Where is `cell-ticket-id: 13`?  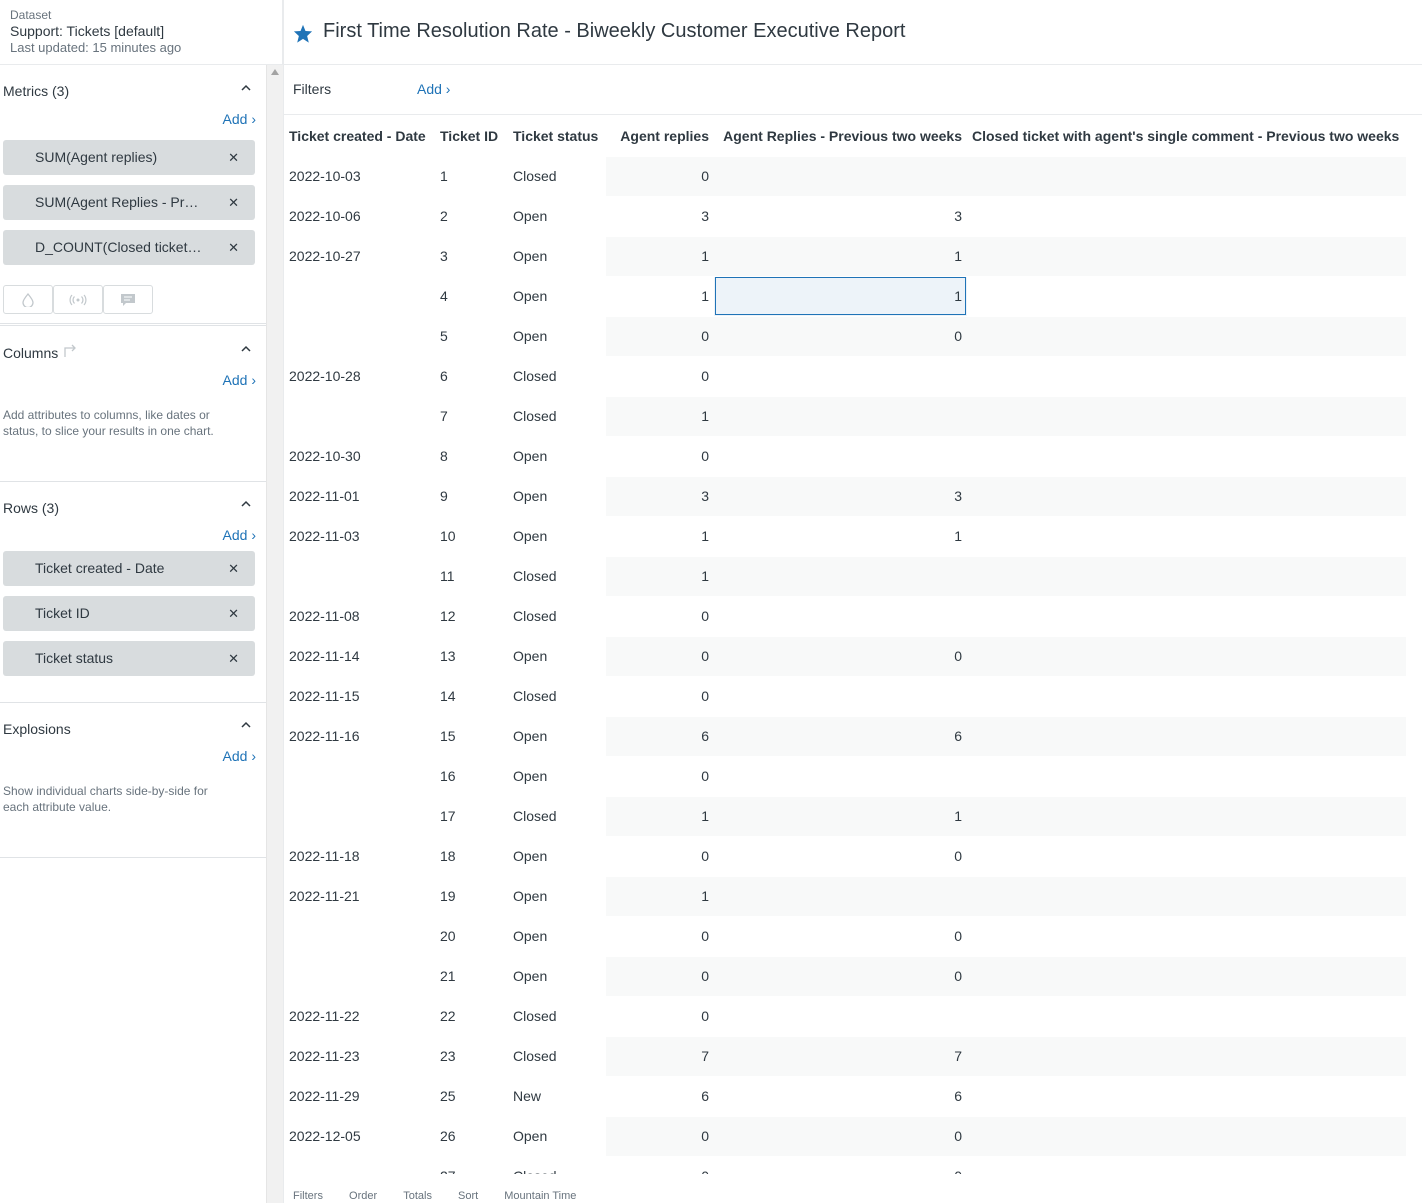 cell-ticket-id: 13 is located at coordinates (471, 656).